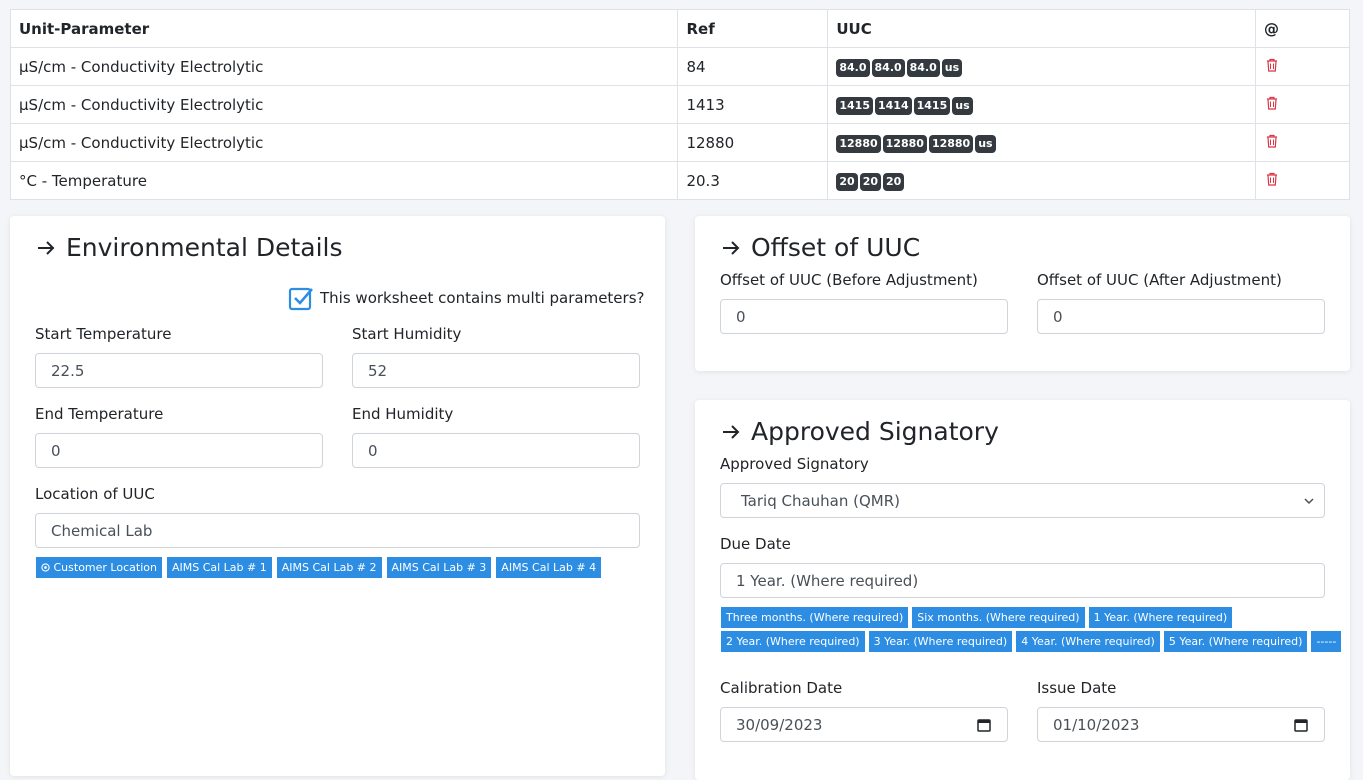 The width and height of the screenshot is (1363, 780). I want to click on chip-none: -----, so click(1326, 641).